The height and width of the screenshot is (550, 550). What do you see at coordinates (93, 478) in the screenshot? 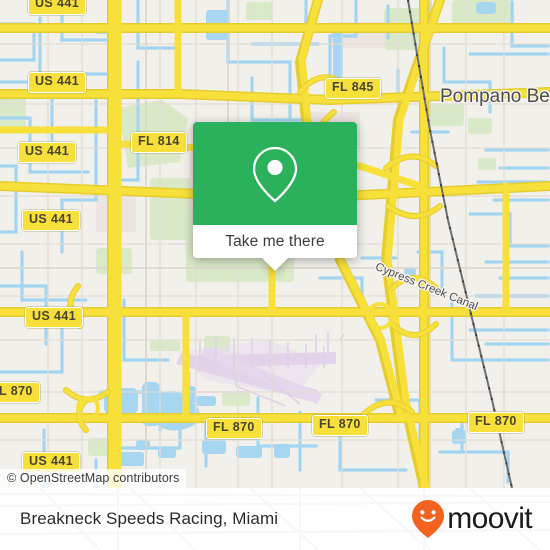
I see `map-attribution: © OpenStreetMap contributors` at bounding box center [93, 478].